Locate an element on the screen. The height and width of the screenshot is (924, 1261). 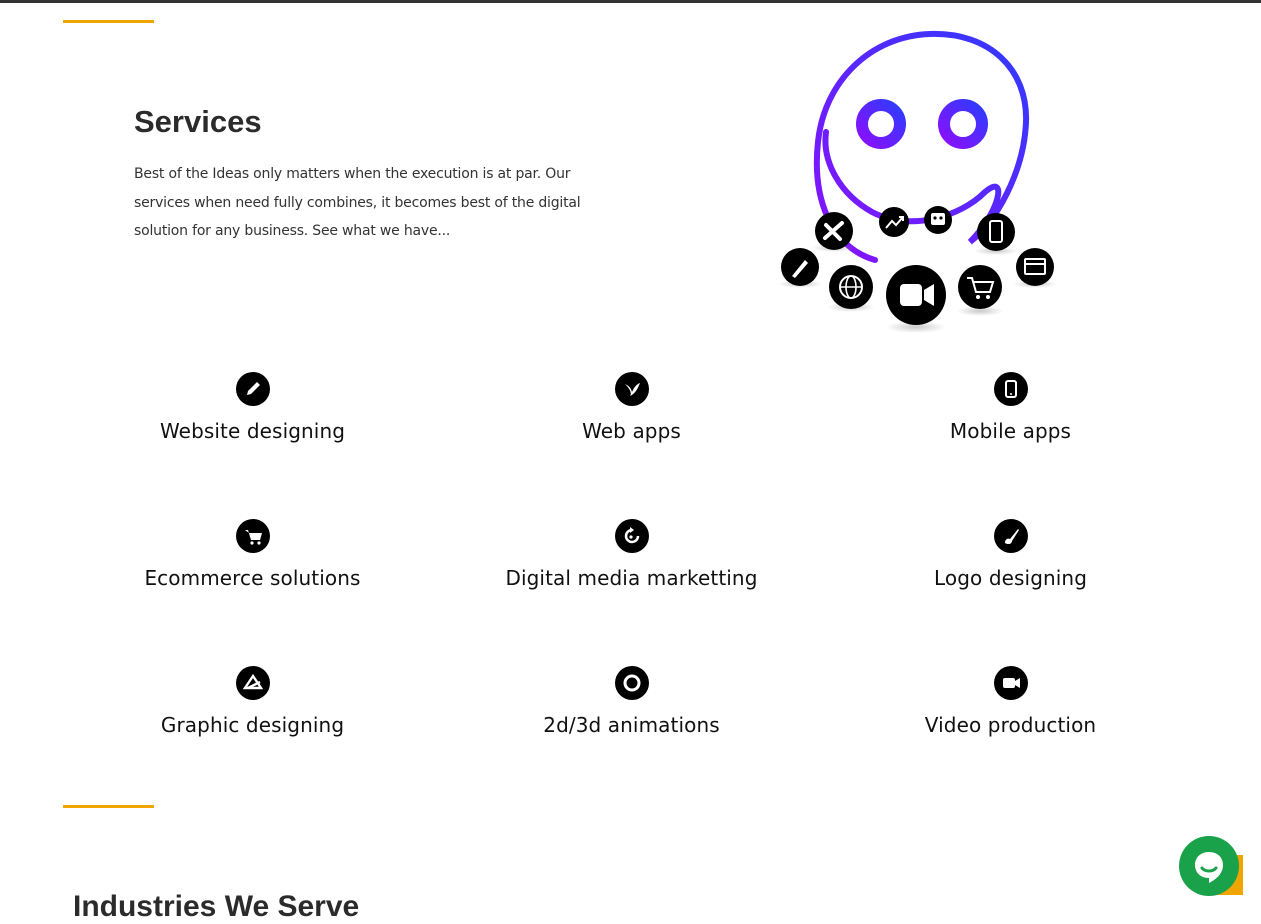
service-label: Mobile apps is located at coordinates (1010, 431).